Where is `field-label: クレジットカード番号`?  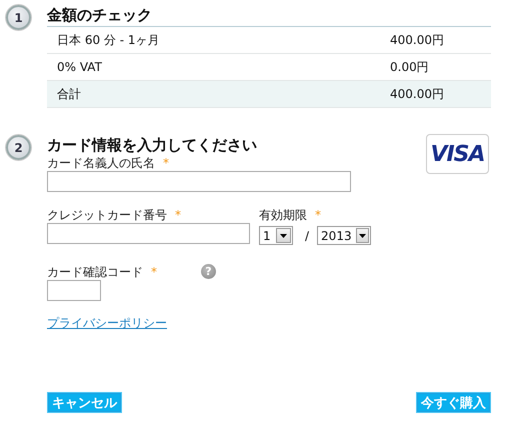
field-label: クレジットカード番号 is located at coordinates (107, 215).